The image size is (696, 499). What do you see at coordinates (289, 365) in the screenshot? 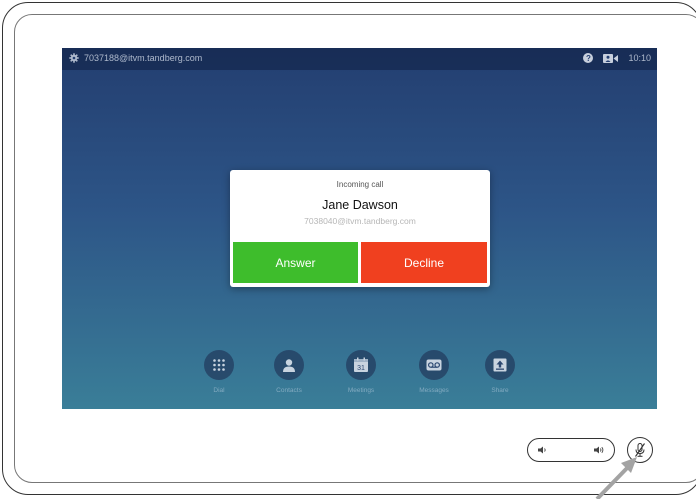
I see `person-icon` at bounding box center [289, 365].